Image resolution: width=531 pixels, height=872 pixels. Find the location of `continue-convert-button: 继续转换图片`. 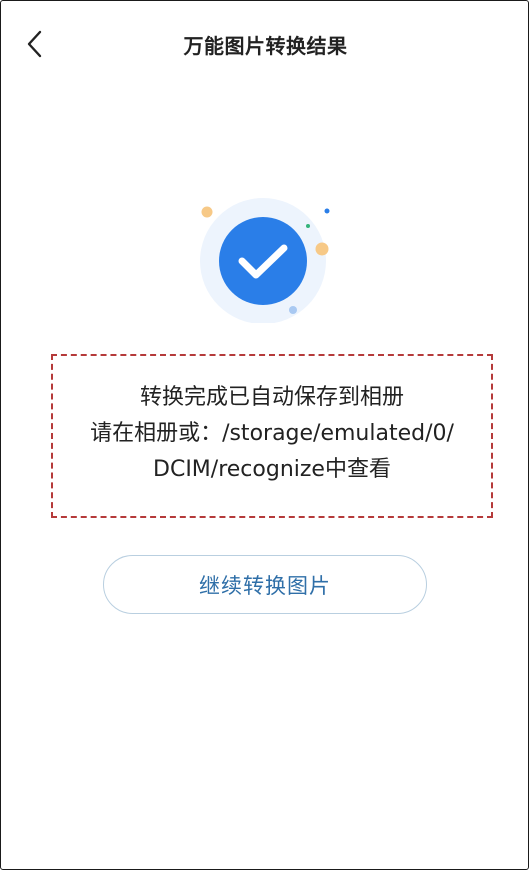

continue-convert-button: 继续转换图片 is located at coordinates (265, 584).